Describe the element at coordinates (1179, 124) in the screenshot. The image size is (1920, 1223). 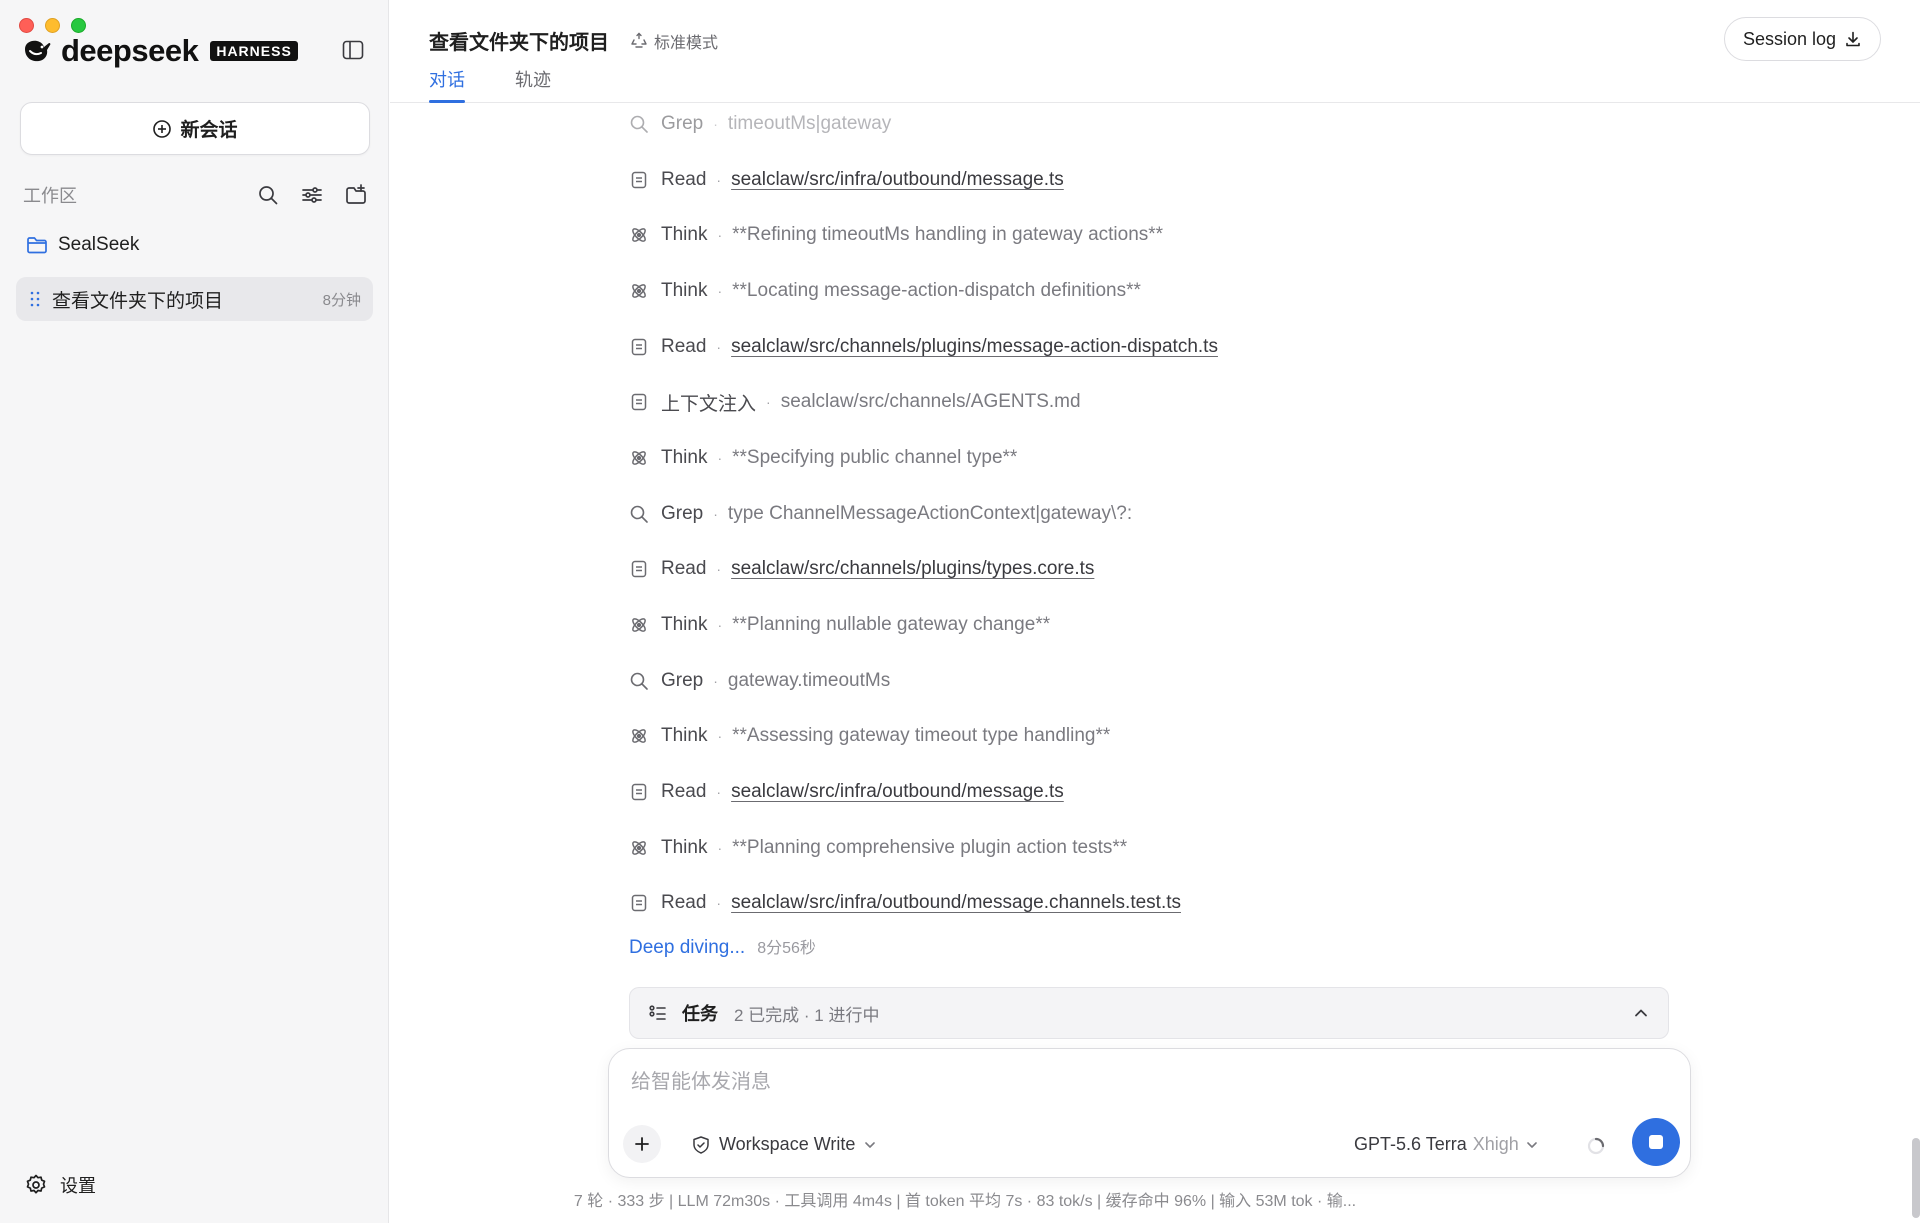
I see `activity-step: Grep · timeoutMs|gateway` at that location.